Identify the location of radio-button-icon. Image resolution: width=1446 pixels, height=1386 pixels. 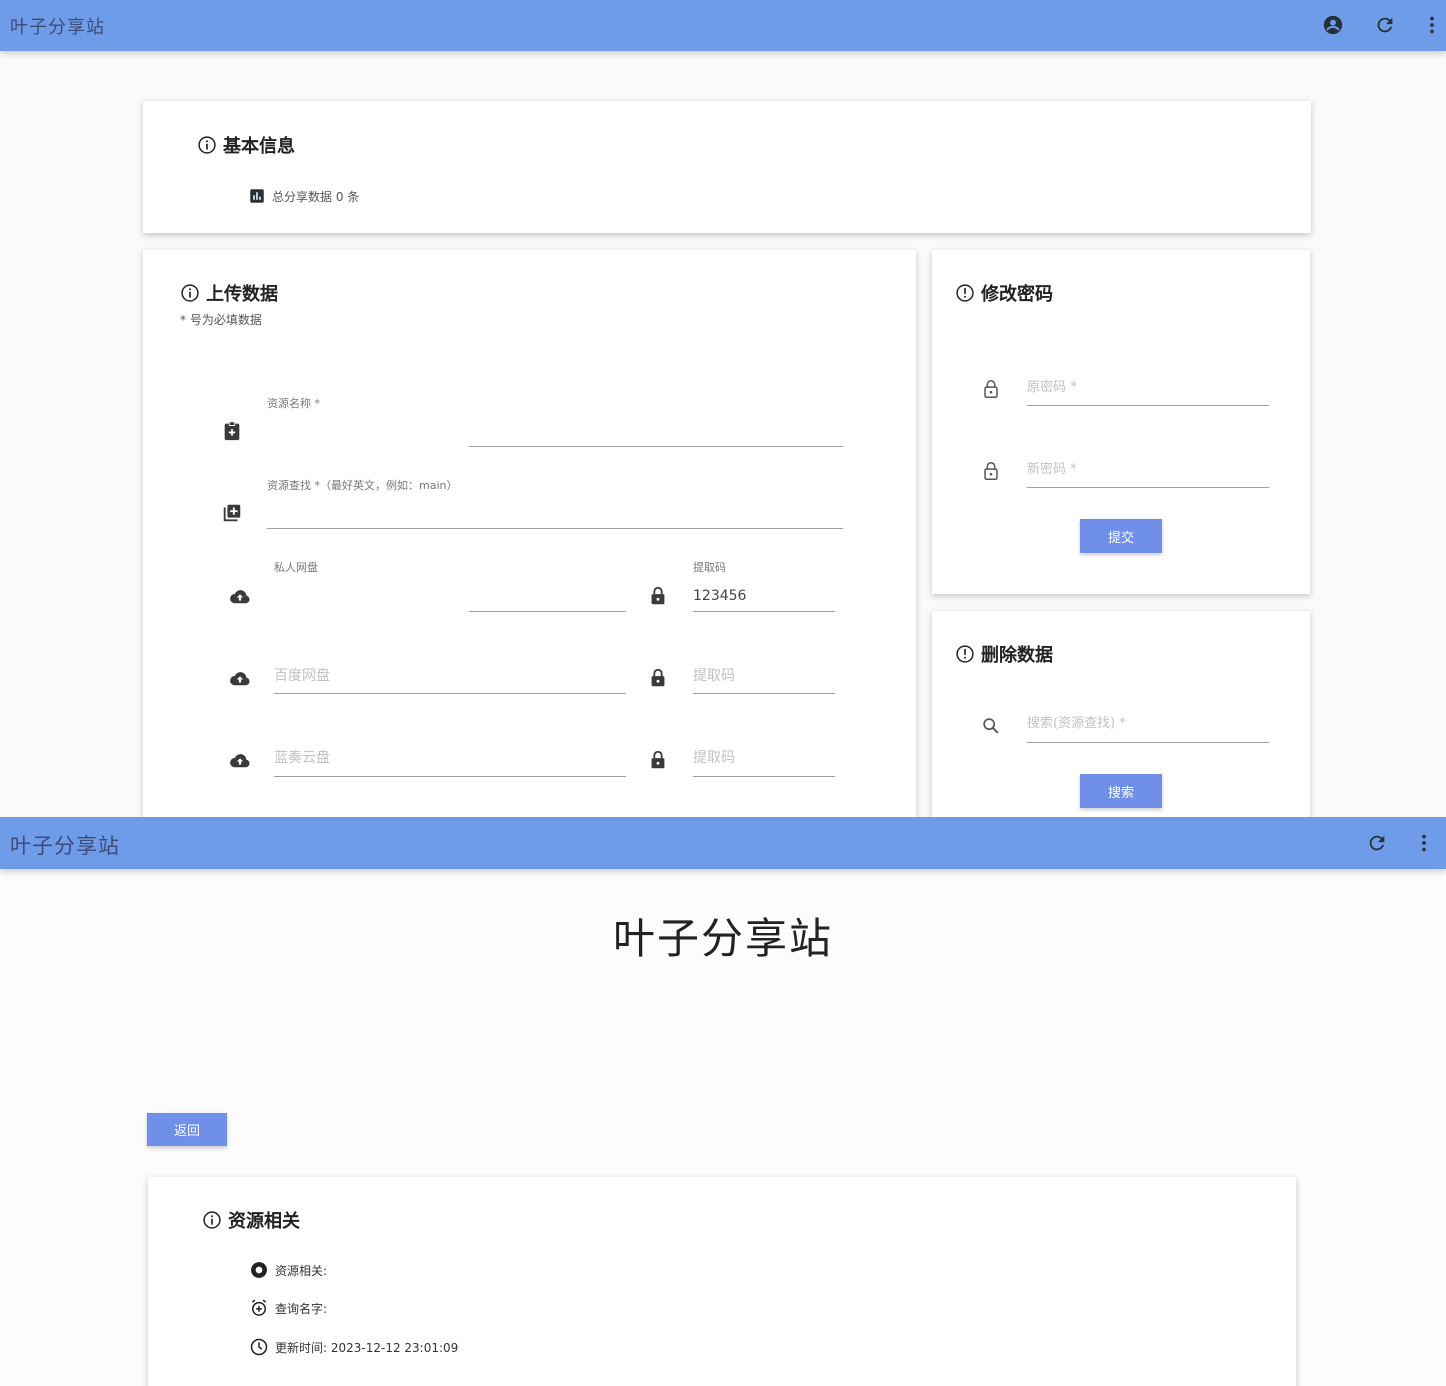
(259, 1270).